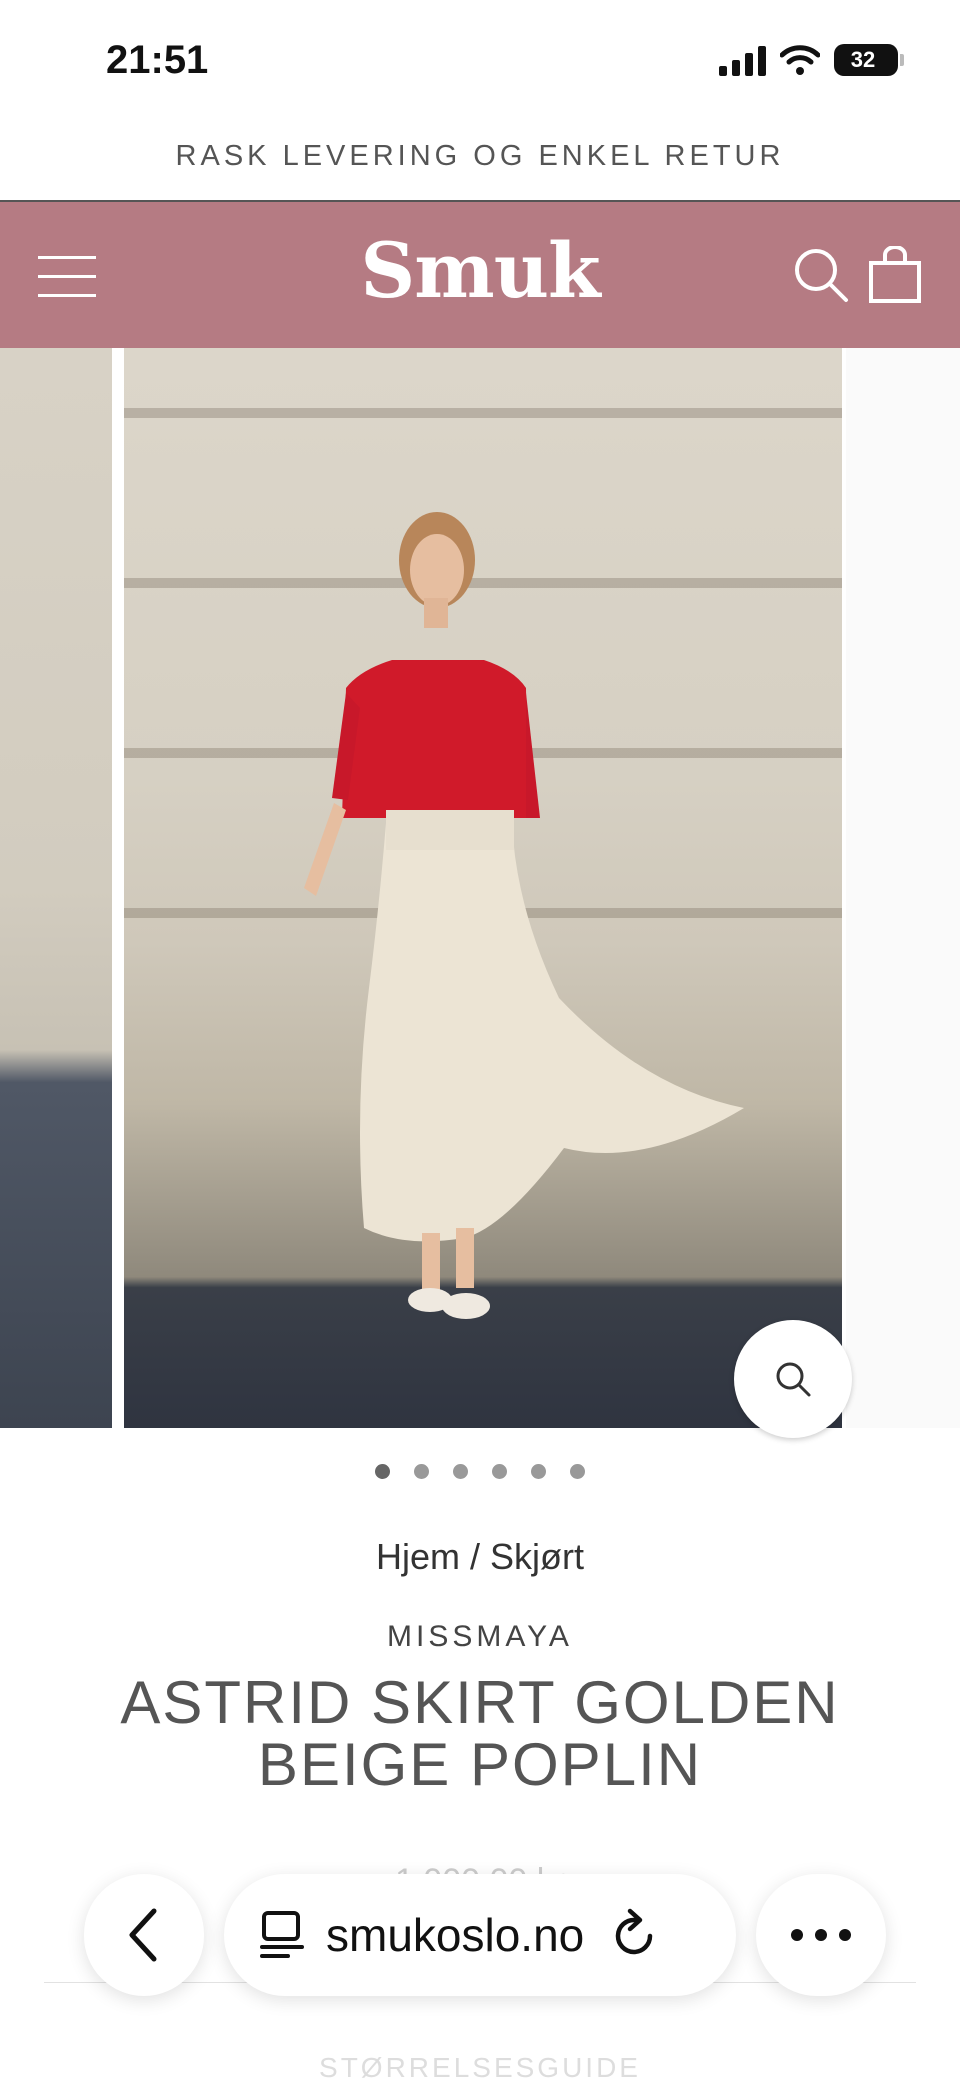 The width and height of the screenshot is (960, 2084). I want to click on url-text: smukoslo.no, so click(455, 1935).